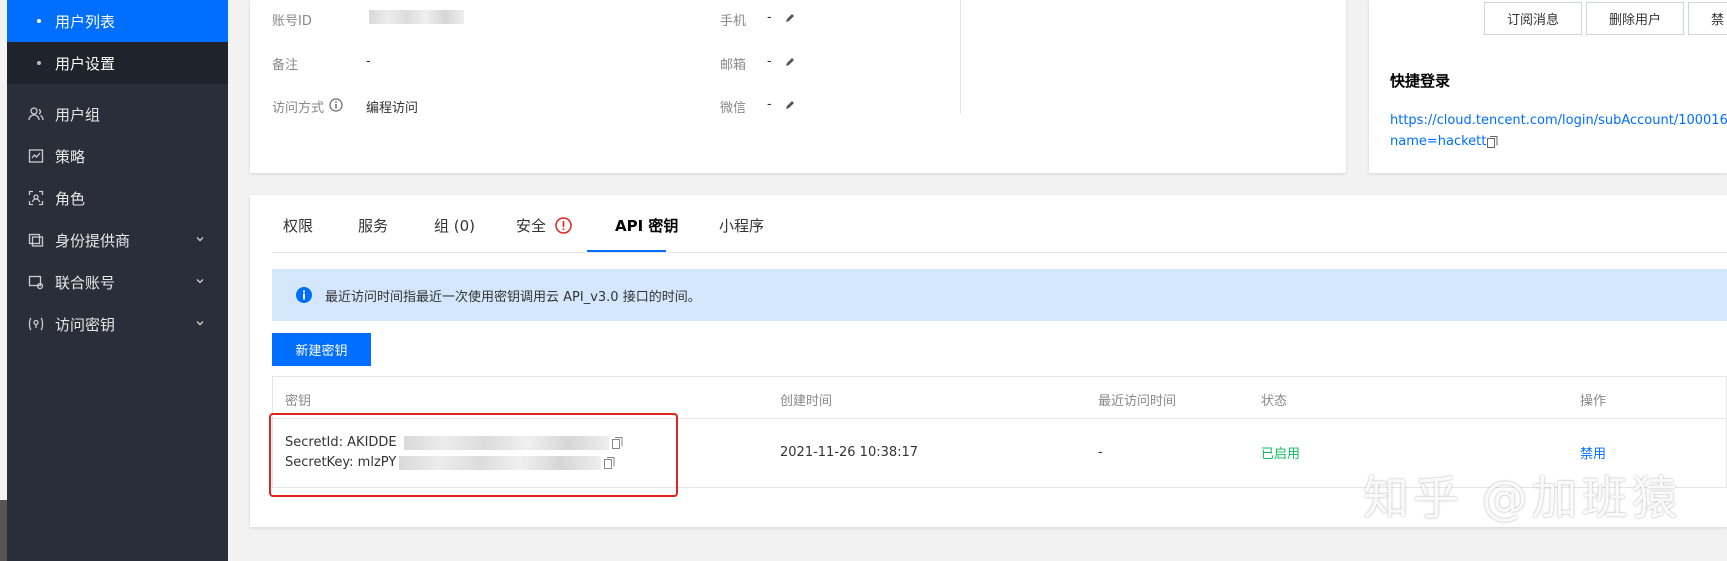 Image resolution: width=1727 pixels, height=561 pixels. What do you see at coordinates (85, 324) in the screenshot?
I see `sidebar-item-label: 访问密钥` at bounding box center [85, 324].